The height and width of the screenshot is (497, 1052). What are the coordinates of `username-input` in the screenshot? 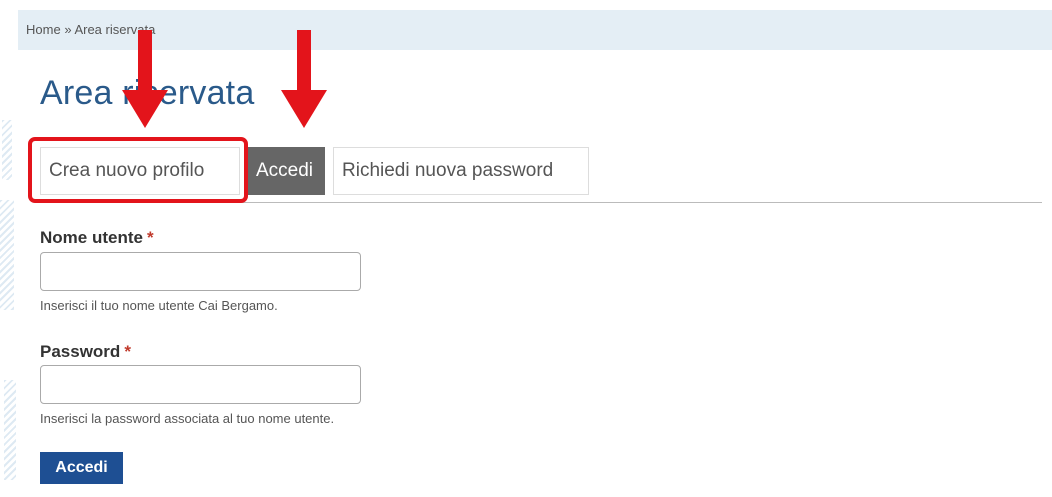 It's located at (200, 271).